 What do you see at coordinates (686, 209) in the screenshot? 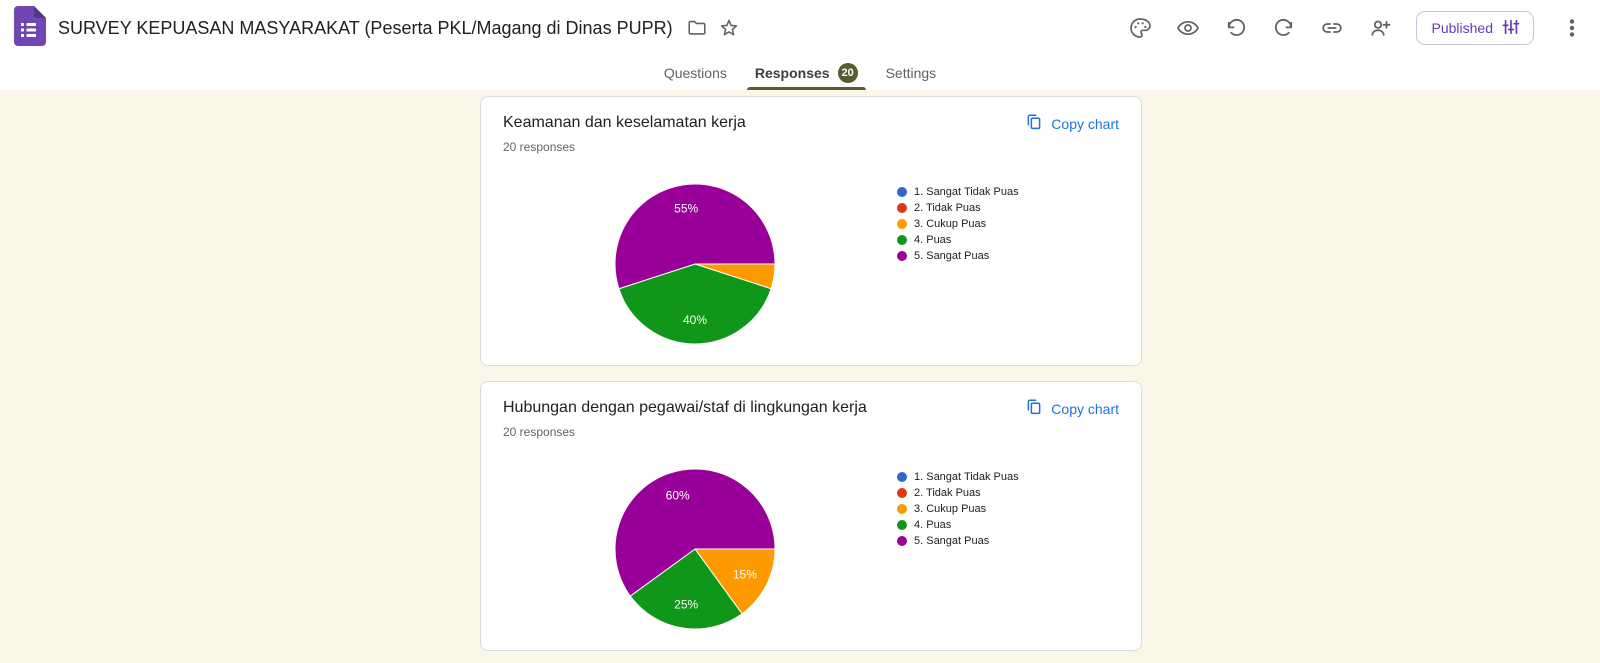
I see `pie-slice-label: 55%` at bounding box center [686, 209].